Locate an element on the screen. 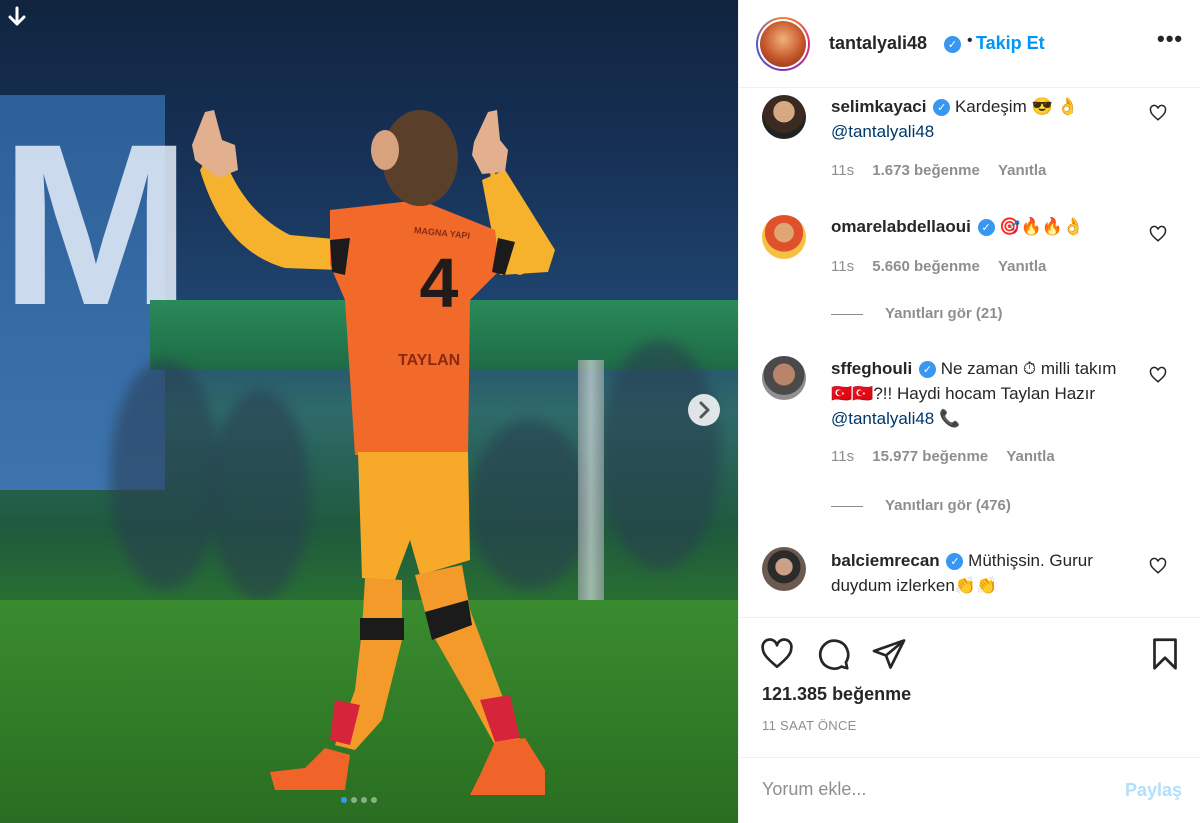 Image resolution: width=1200 pixels, height=823 pixels. comment-composer: Paylaş is located at coordinates (969, 790).